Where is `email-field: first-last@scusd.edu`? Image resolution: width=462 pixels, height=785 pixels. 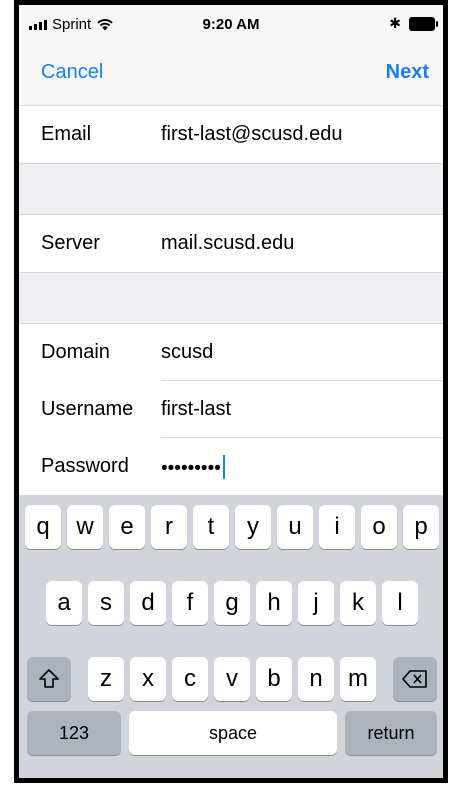 email-field: first-last@scusd.edu is located at coordinates (251, 134).